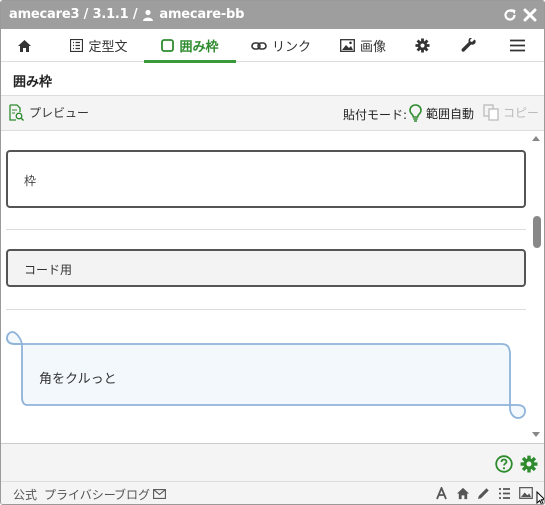 The width and height of the screenshot is (545, 505). I want to click on close-icon, so click(530, 15).